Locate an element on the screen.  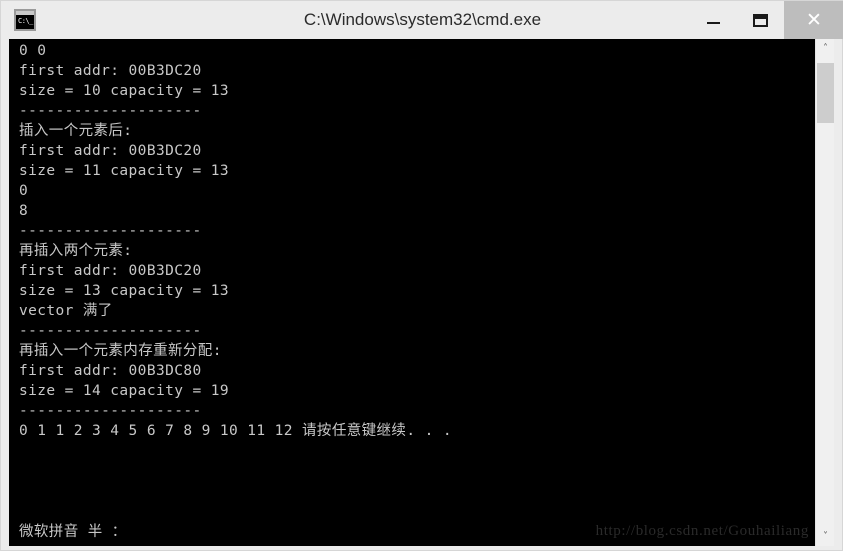
close-icon: ✕ is located at coordinates (814, 20).